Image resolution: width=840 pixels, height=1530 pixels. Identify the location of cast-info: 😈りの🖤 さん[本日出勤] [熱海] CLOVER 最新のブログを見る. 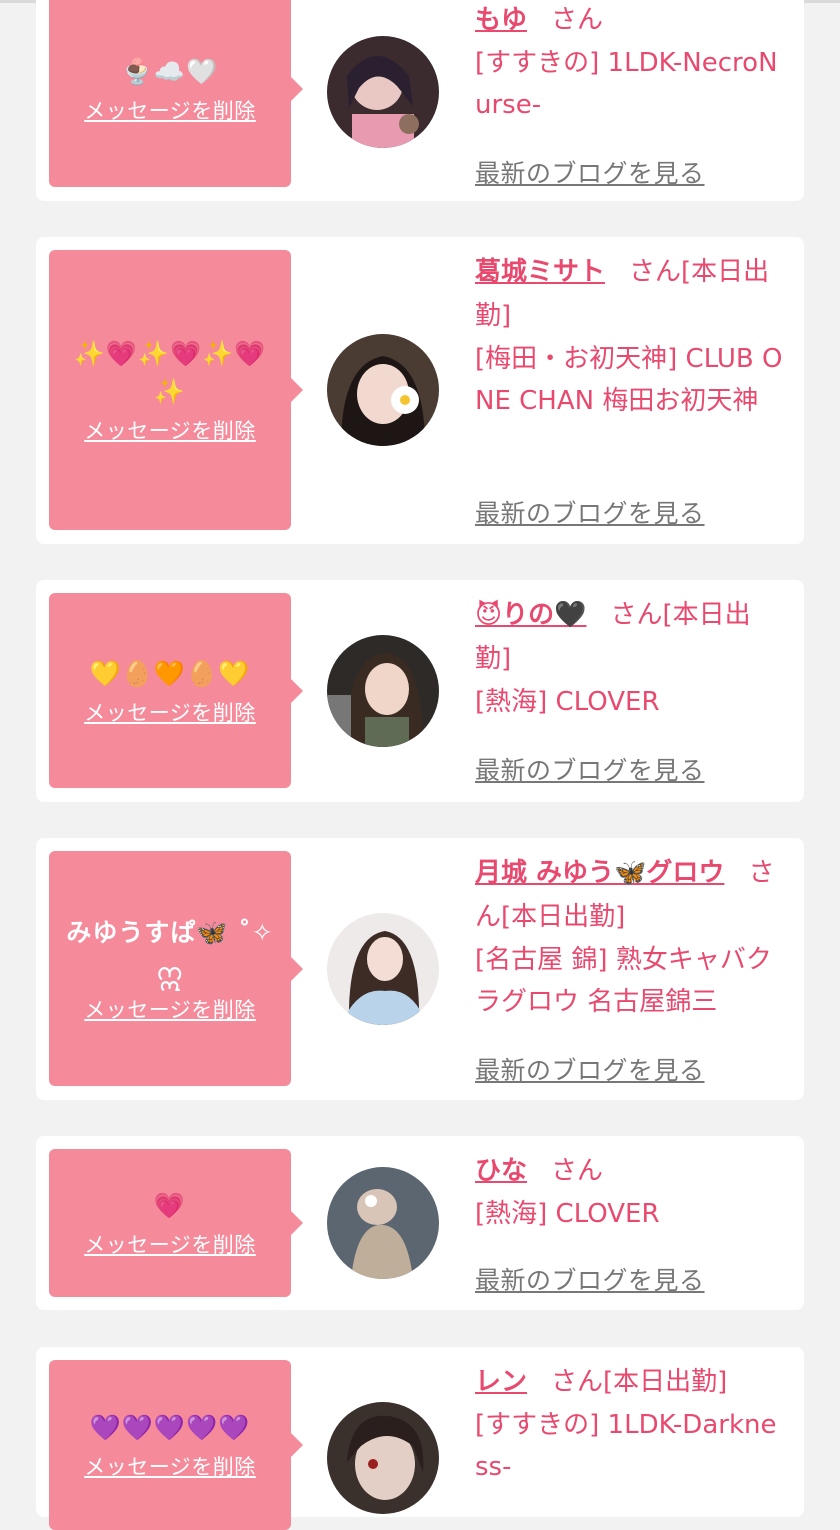
(630, 689).